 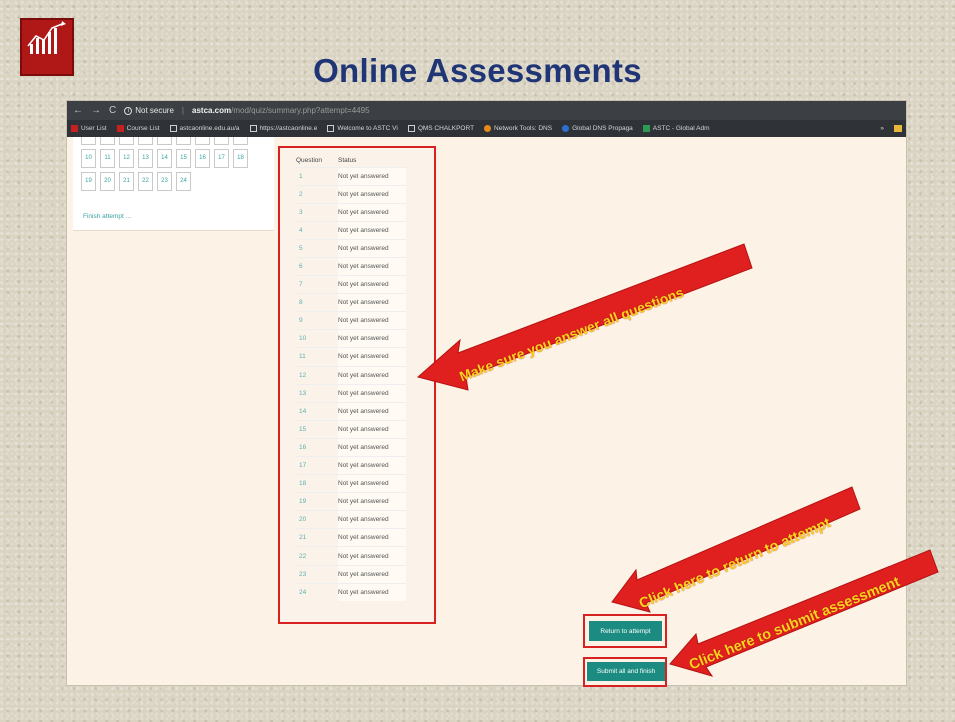 I want to click on column-header-status: Status, so click(x=347, y=160).